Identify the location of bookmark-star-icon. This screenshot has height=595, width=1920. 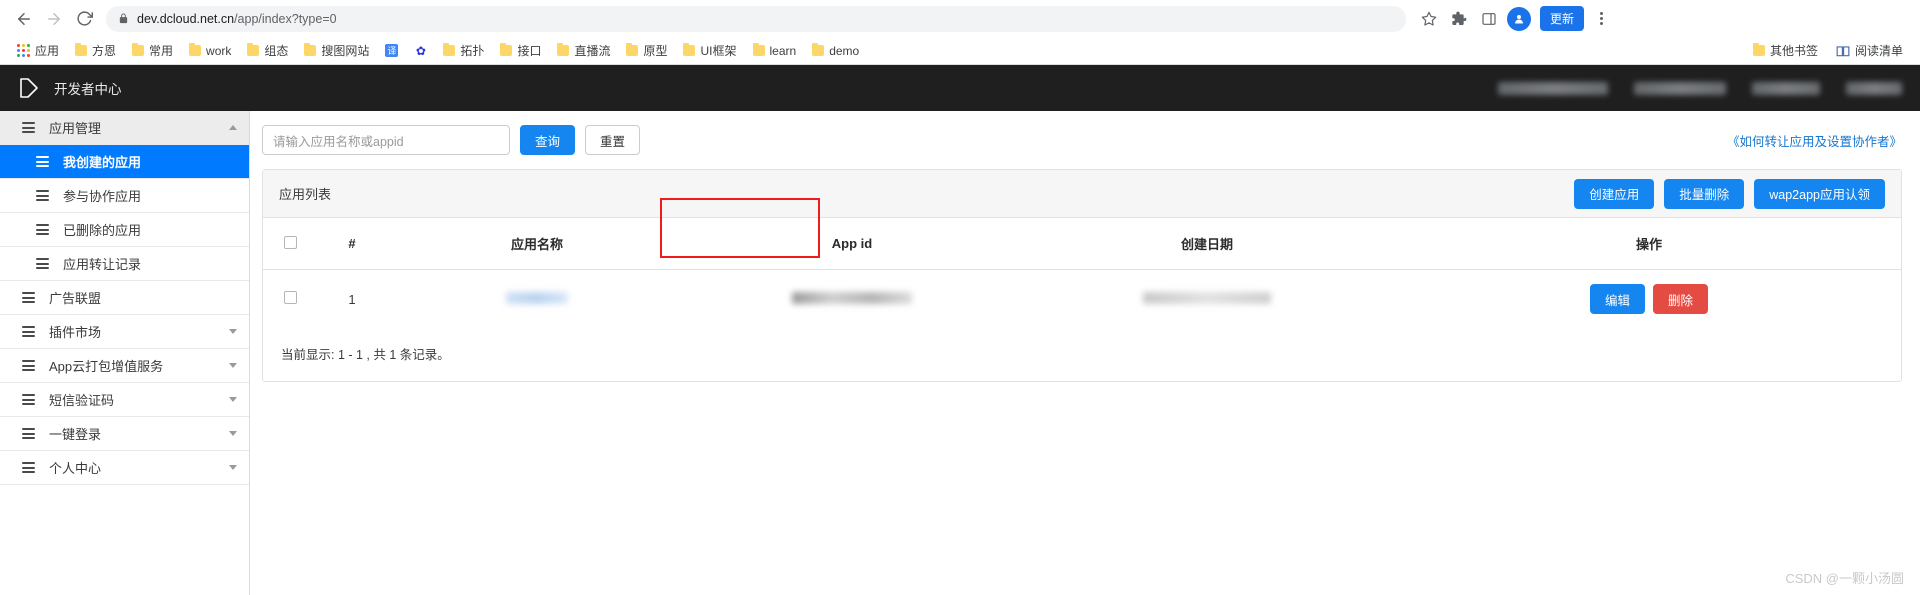
(1429, 19).